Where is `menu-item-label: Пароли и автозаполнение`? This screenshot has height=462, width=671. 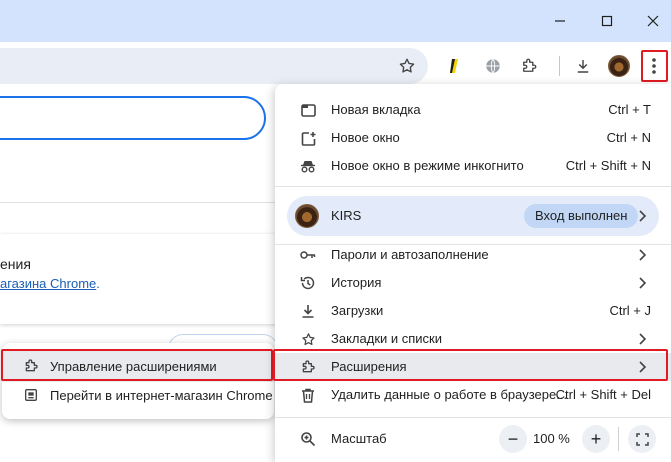 menu-item-label: Пароли и автозаполнение is located at coordinates (410, 254).